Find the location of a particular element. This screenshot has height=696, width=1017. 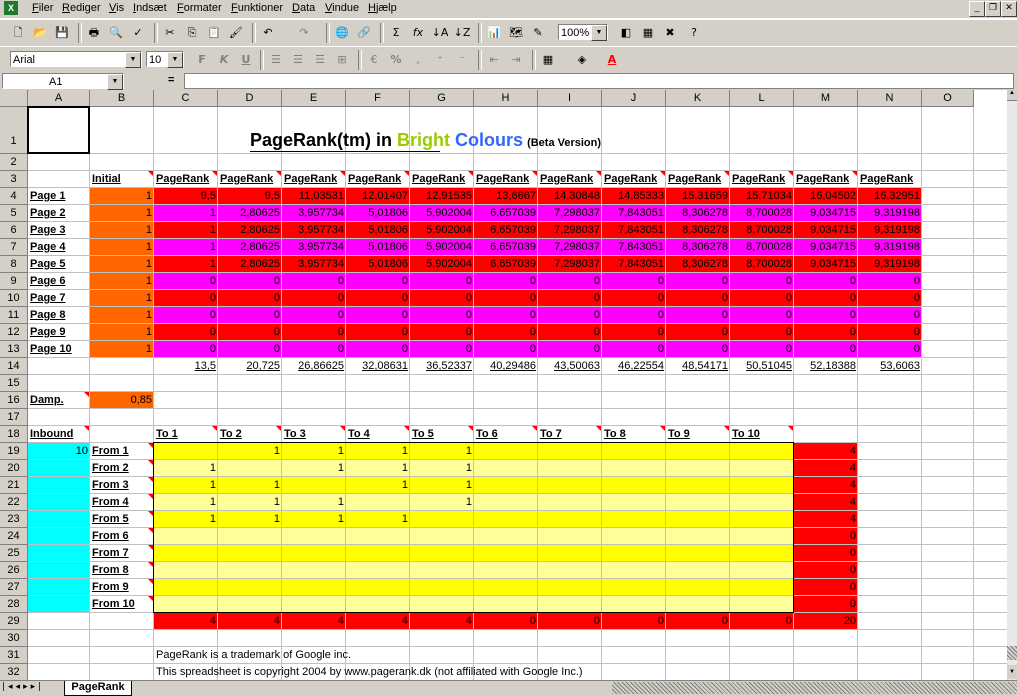

to-label: To 7 is located at coordinates (570, 434).